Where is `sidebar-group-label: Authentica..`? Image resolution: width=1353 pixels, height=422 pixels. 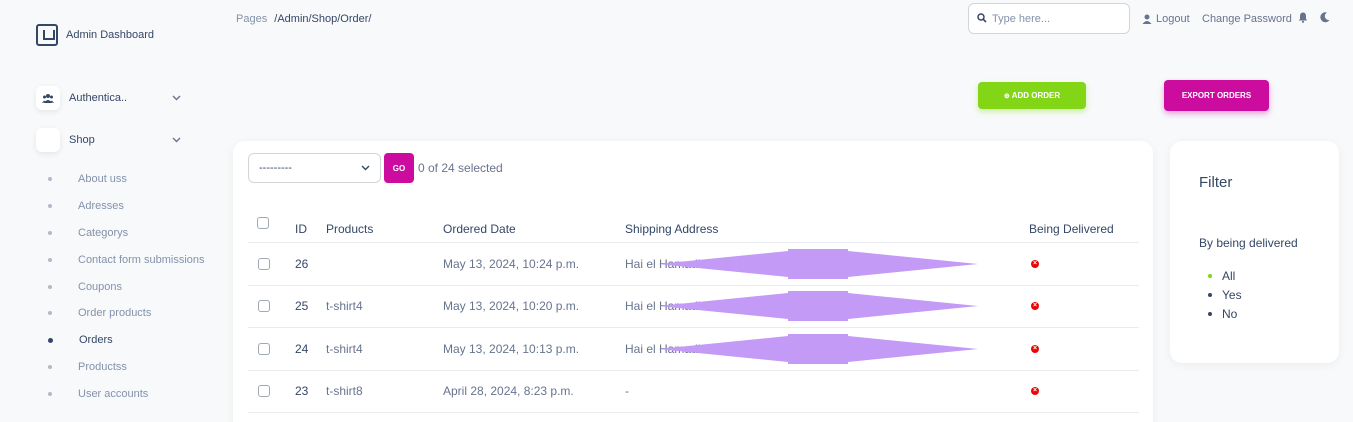
sidebar-group-label: Authentica.. is located at coordinates (98, 98).